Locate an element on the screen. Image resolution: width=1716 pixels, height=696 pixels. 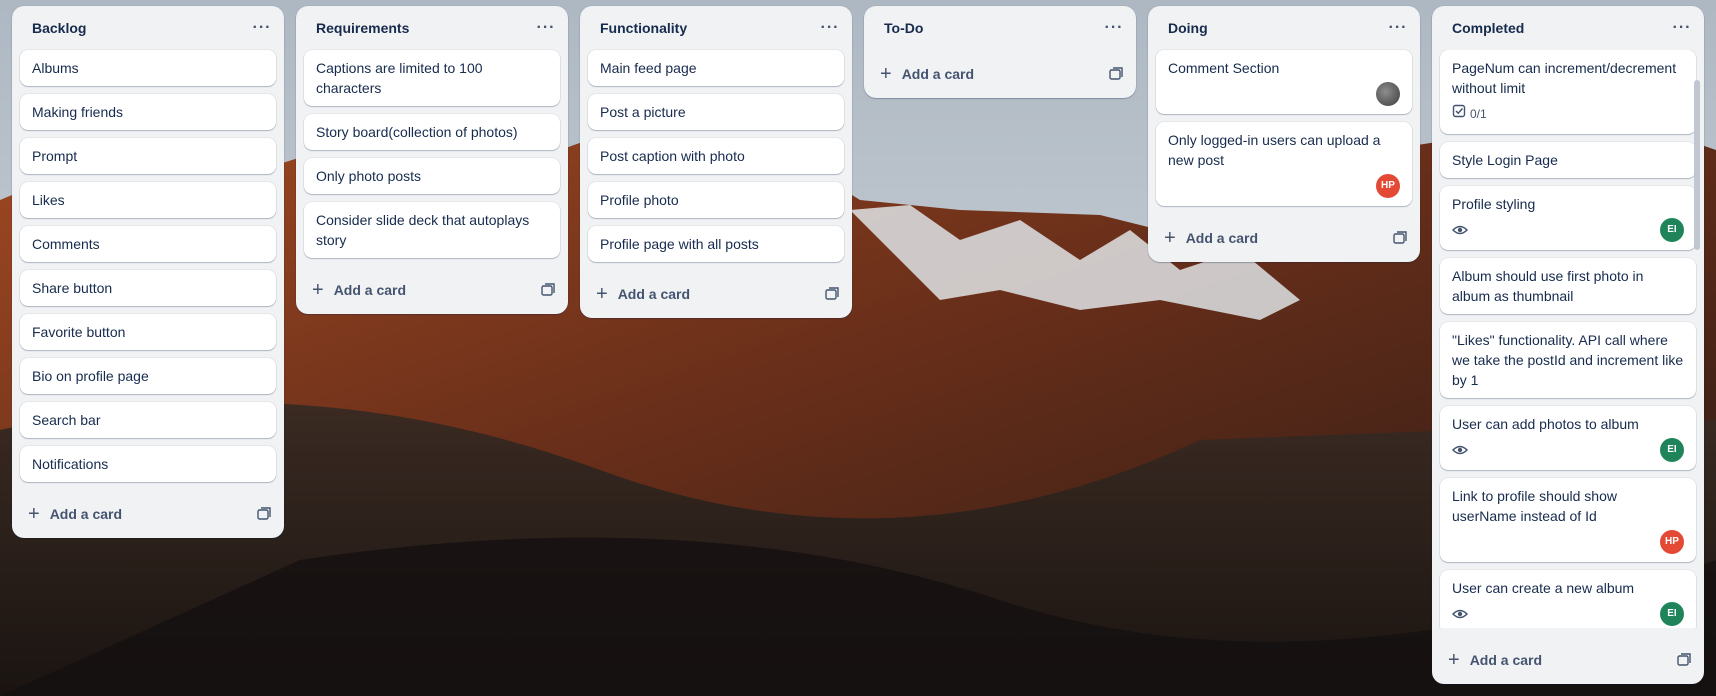
list-scrollbar is located at coordinates (1697, 165).